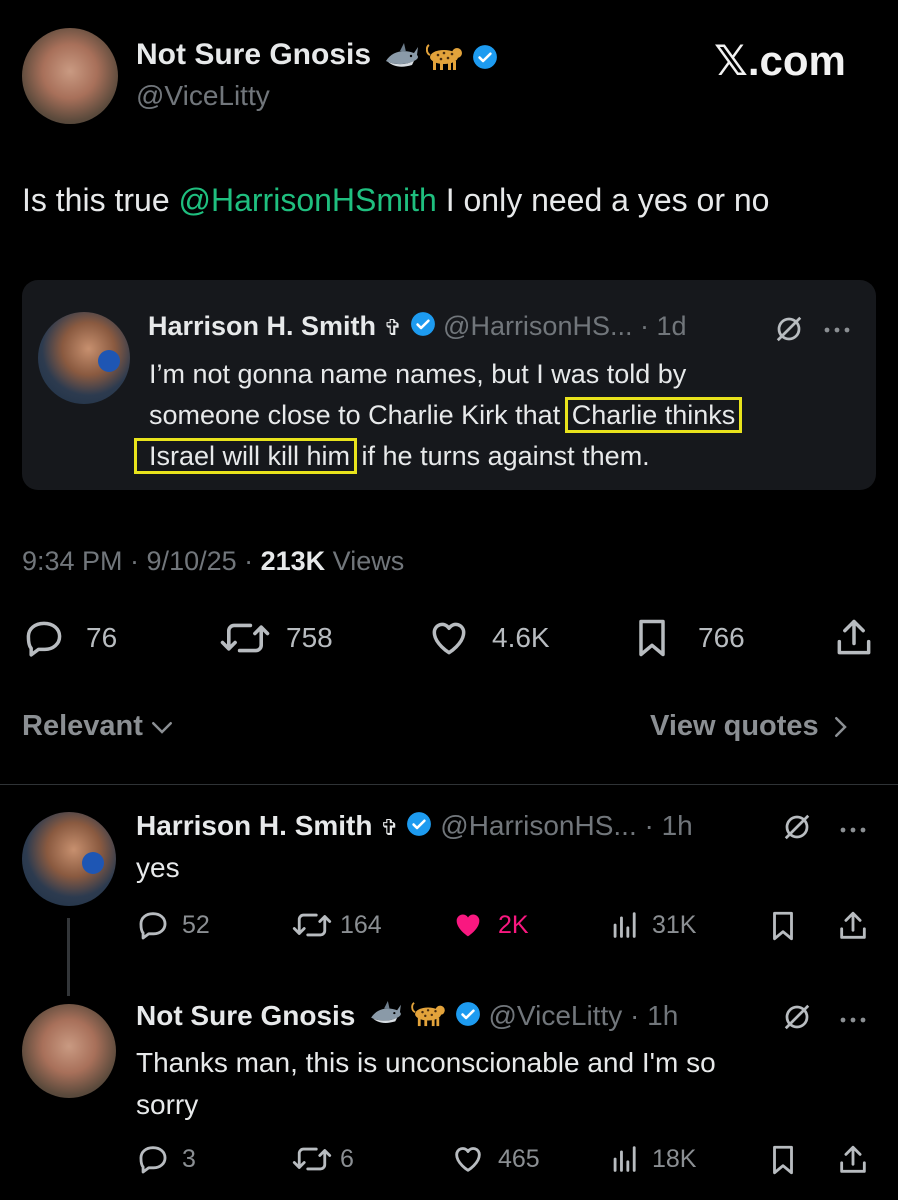 This screenshot has height=1200, width=898. What do you see at coordinates (513, 924) in the screenshot?
I see `like-count: 2K` at bounding box center [513, 924].